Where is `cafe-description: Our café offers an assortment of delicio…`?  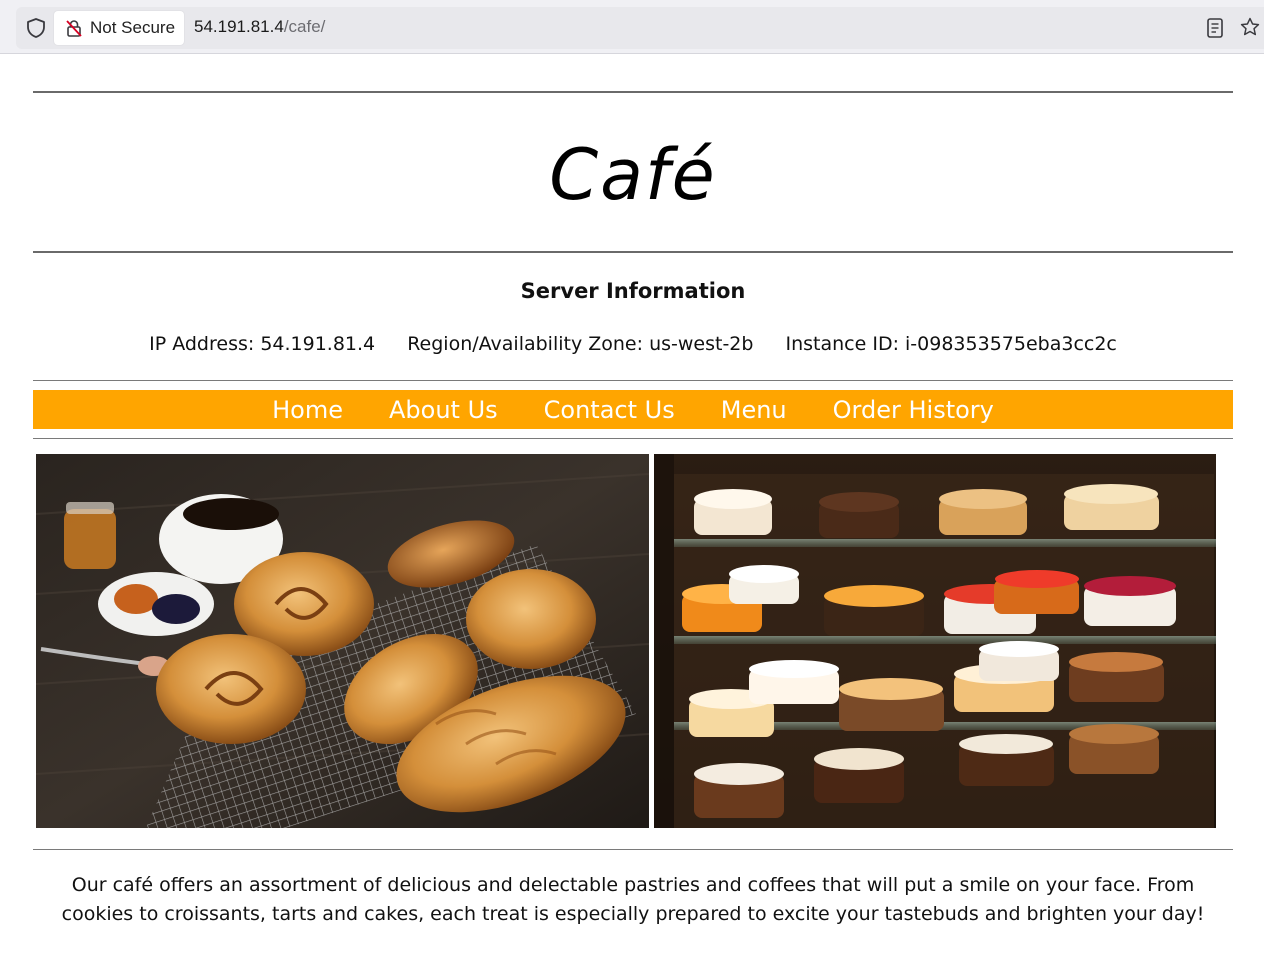 cafe-description: Our café offers an assortment of delicio… is located at coordinates (633, 899).